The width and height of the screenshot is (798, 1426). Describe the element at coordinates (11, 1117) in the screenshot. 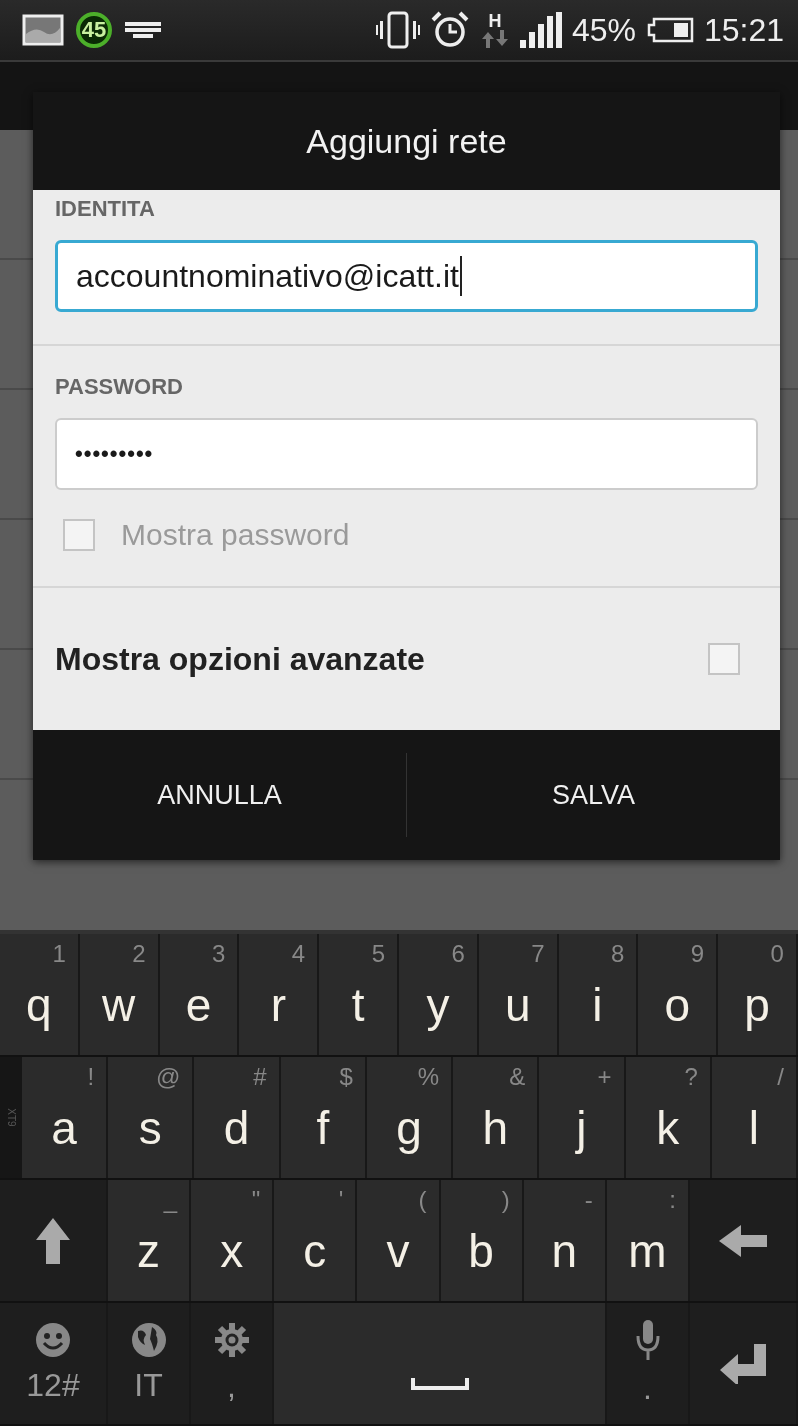

I see `xt9-label: XT9` at that location.